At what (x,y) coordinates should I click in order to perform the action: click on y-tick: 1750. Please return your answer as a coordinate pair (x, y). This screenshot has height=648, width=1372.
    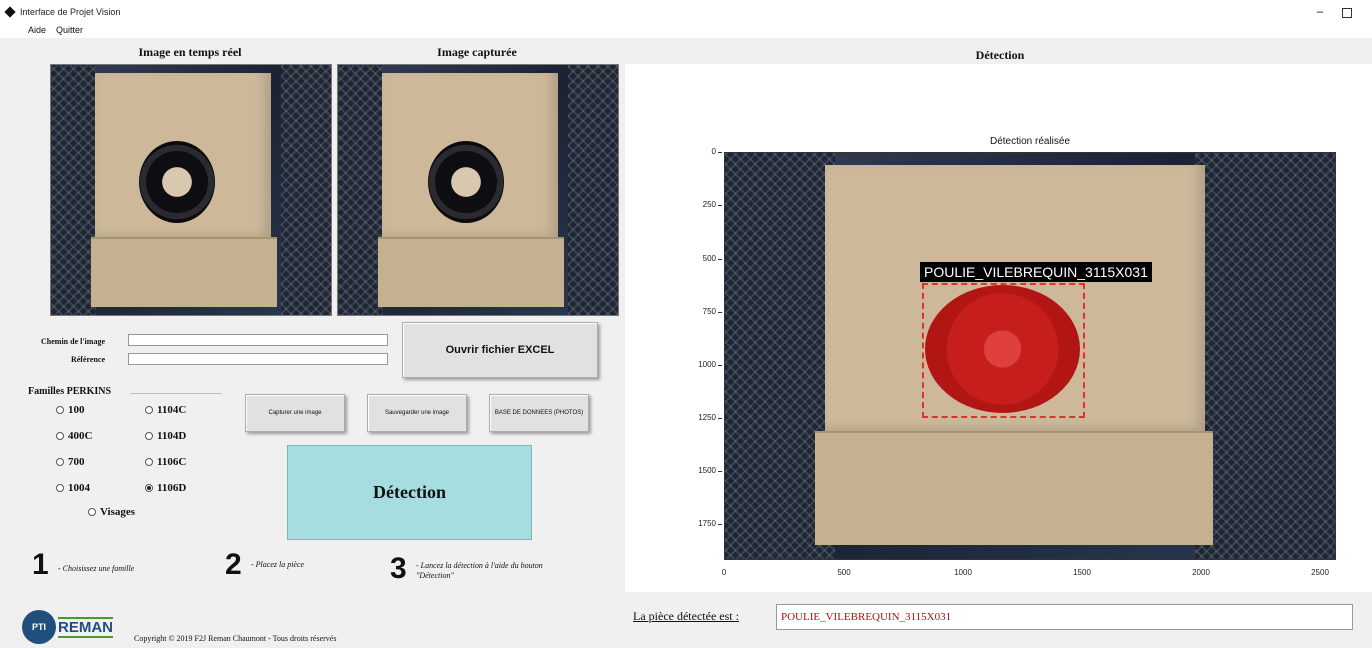
    Looking at the image, I should click on (704, 523).